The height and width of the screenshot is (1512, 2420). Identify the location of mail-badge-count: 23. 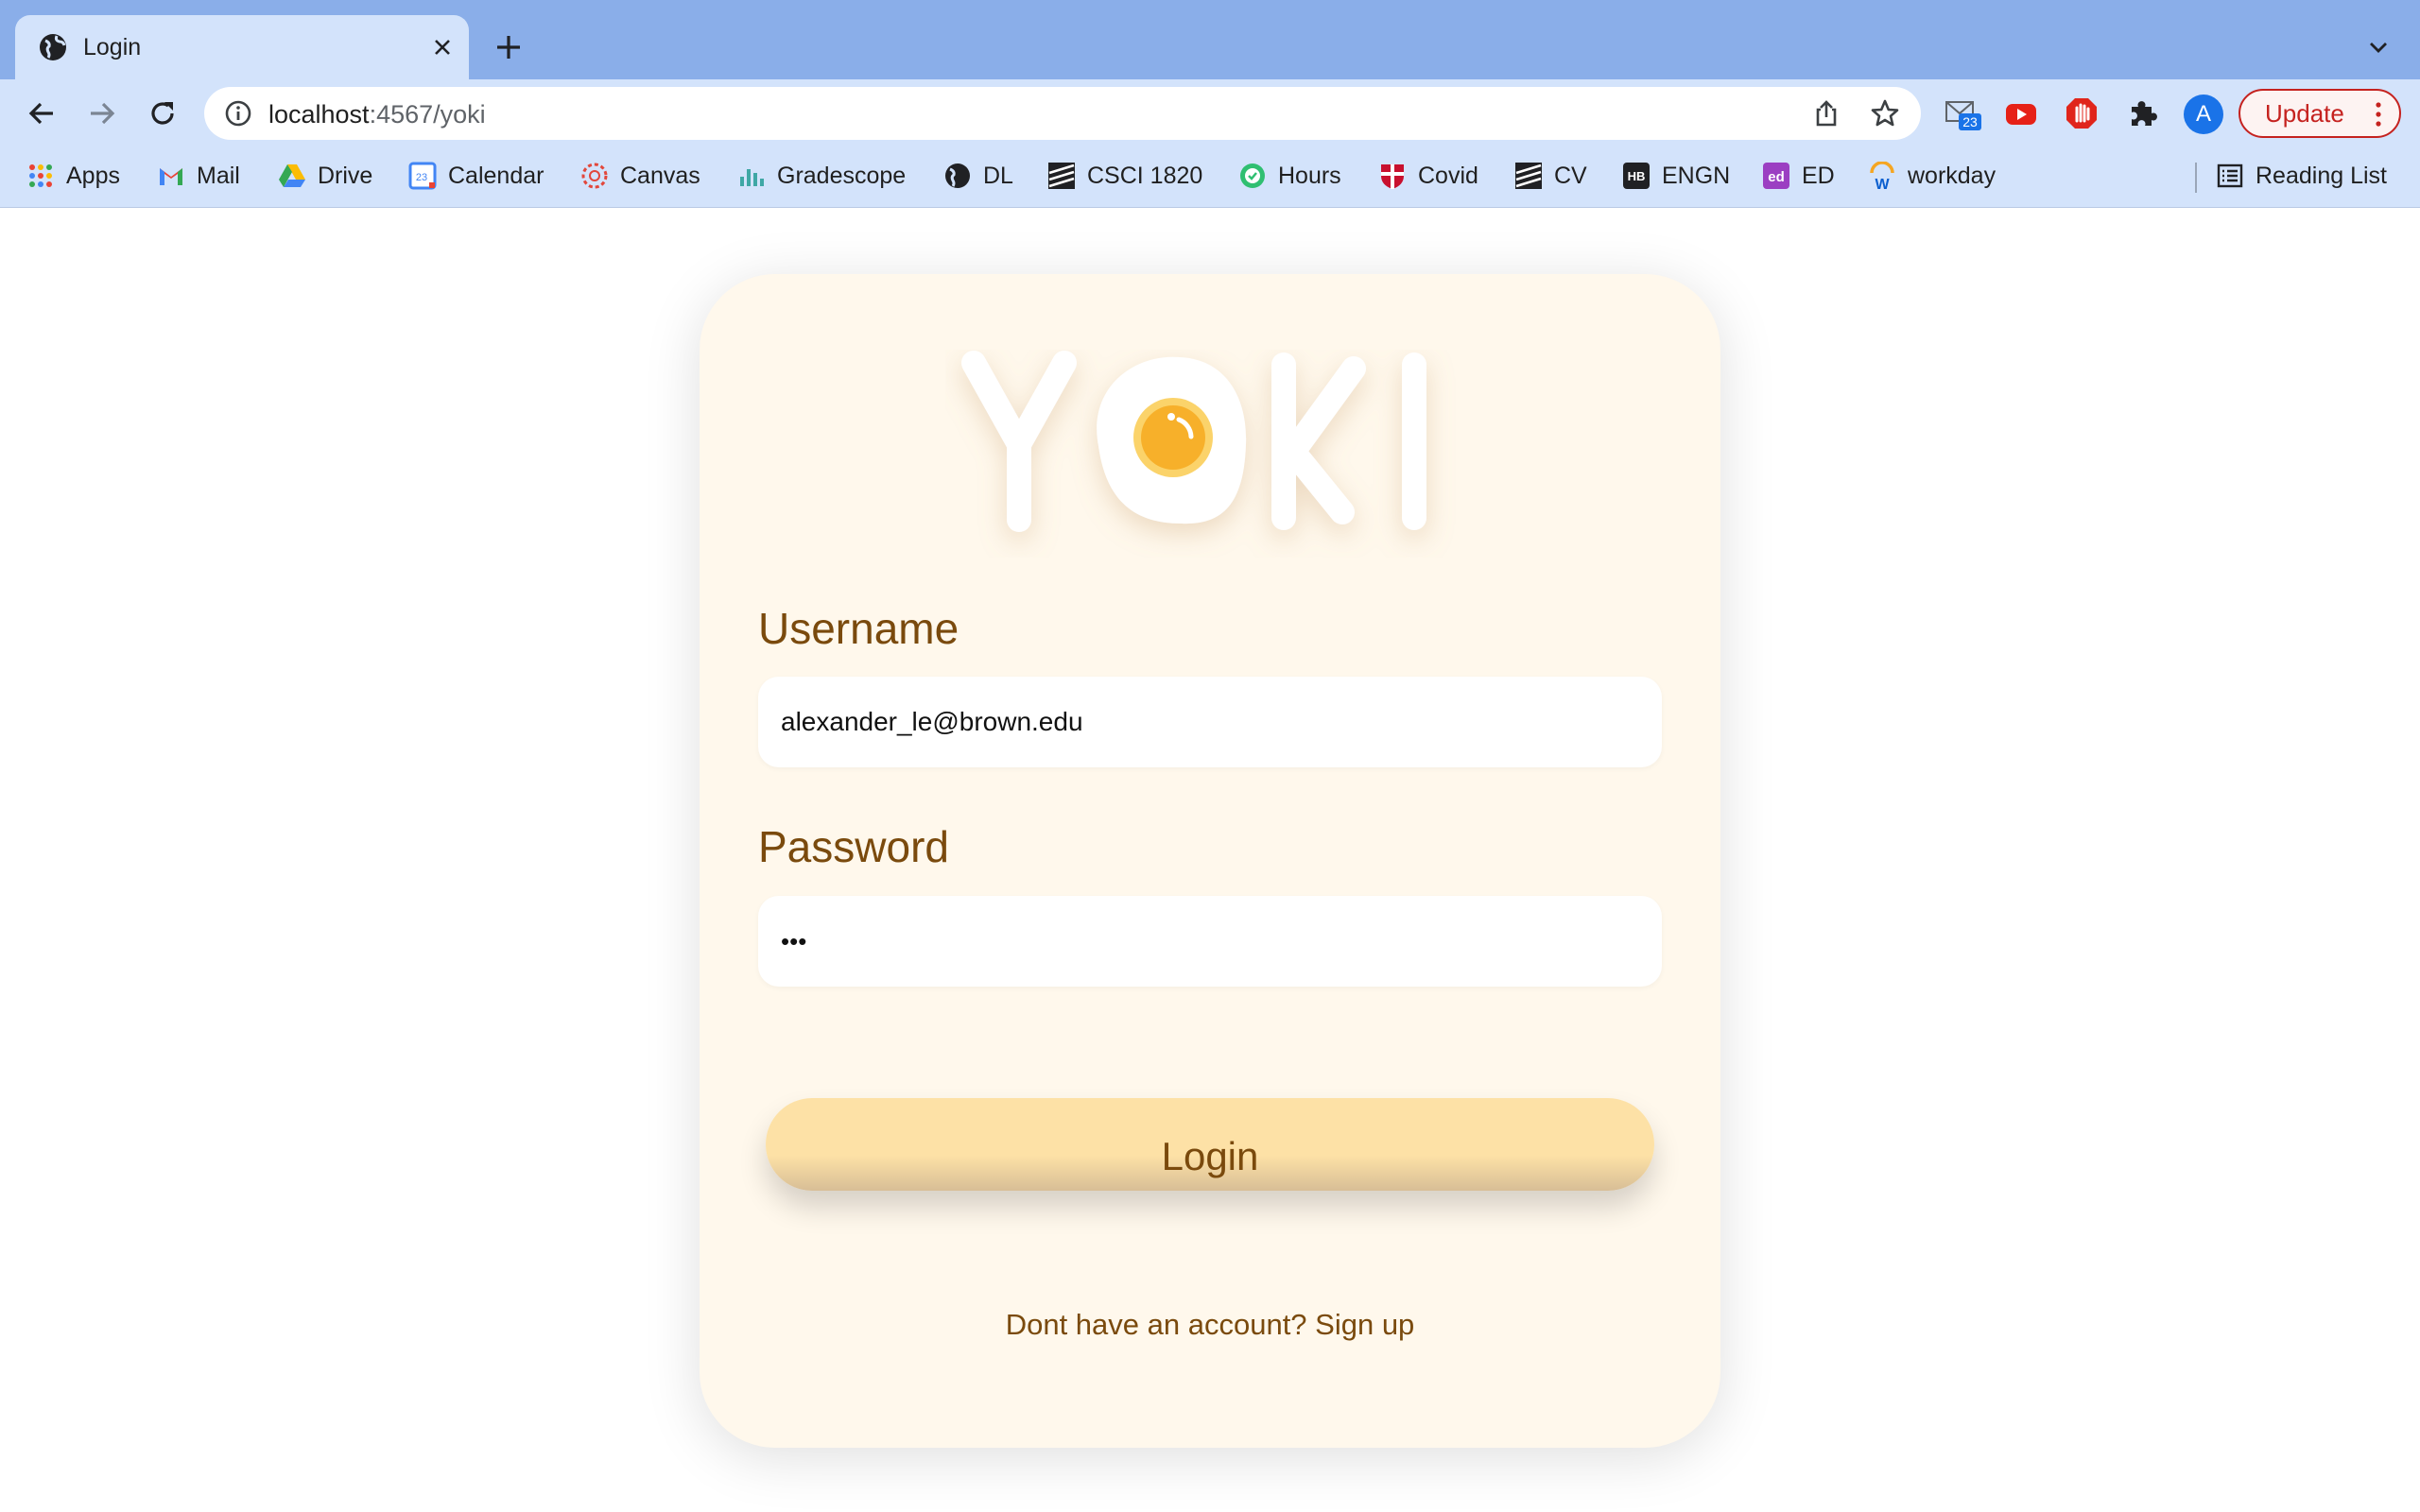
(1970, 121).